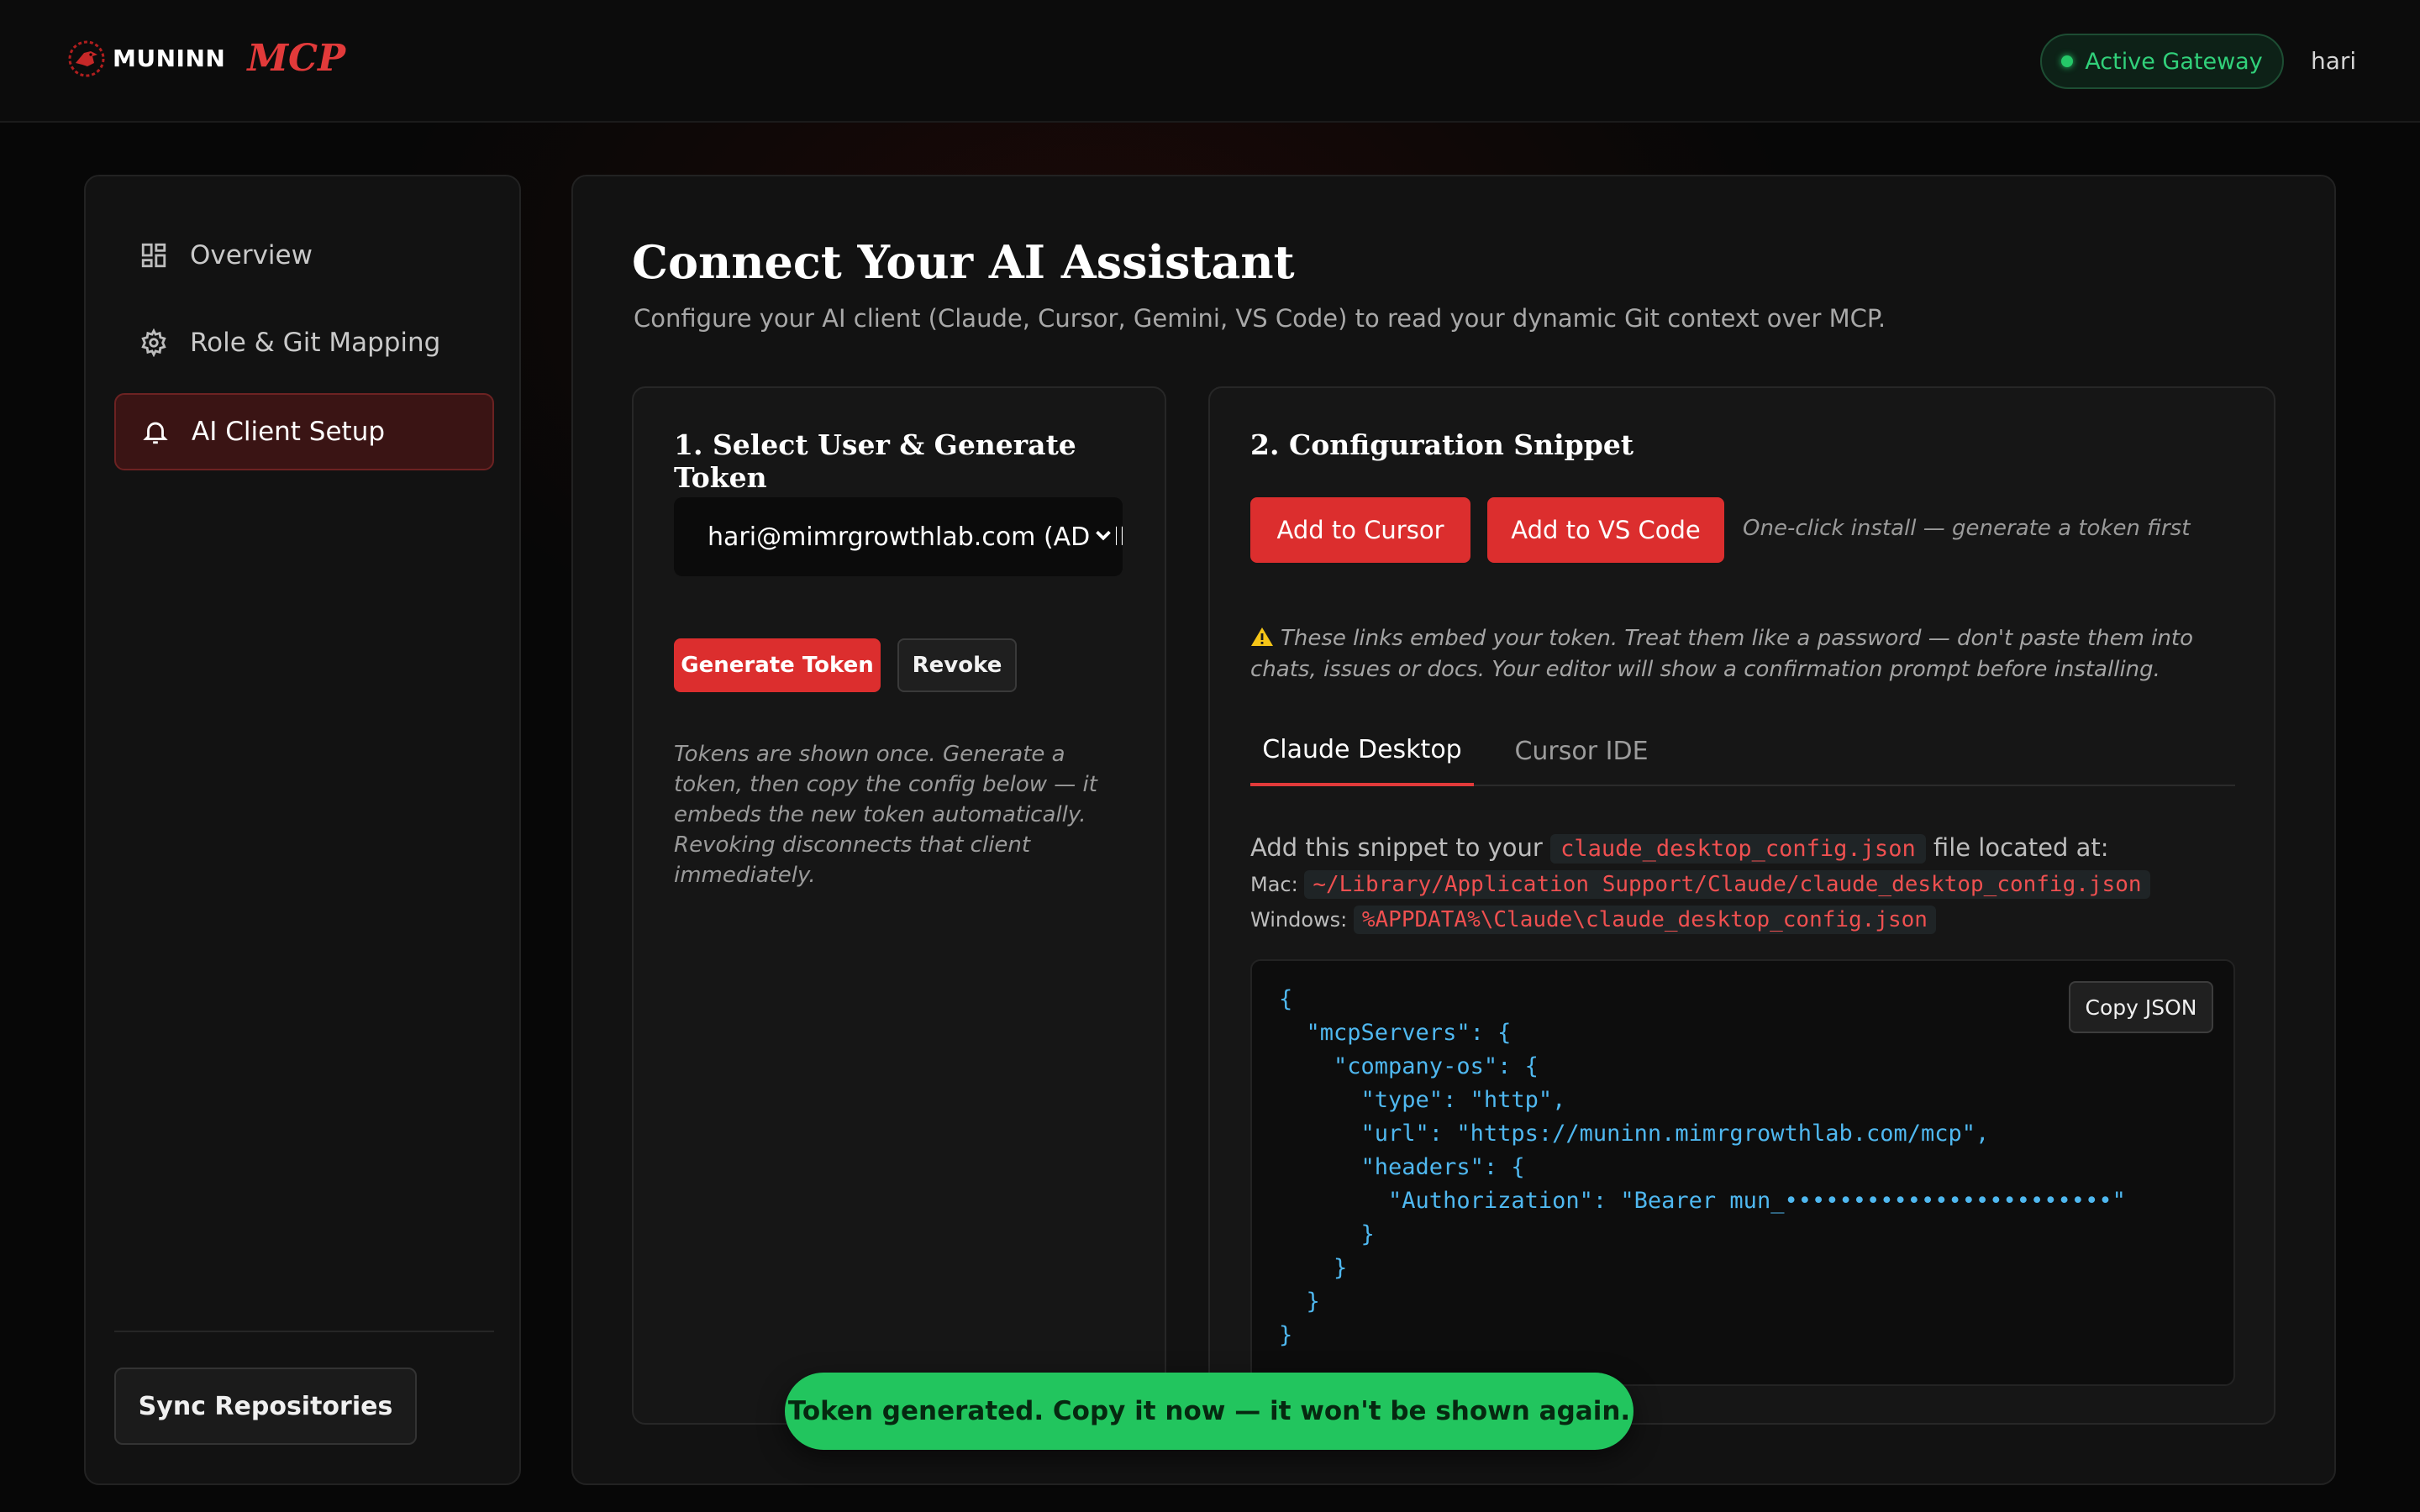 The image size is (2420, 1512). Describe the element at coordinates (296, 58) in the screenshot. I see `brand-product: MCP` at that location.